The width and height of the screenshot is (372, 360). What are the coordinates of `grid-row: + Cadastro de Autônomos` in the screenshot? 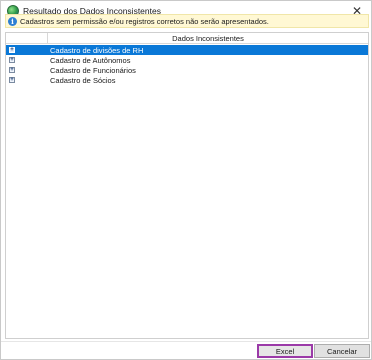 It's located at (187, 60).